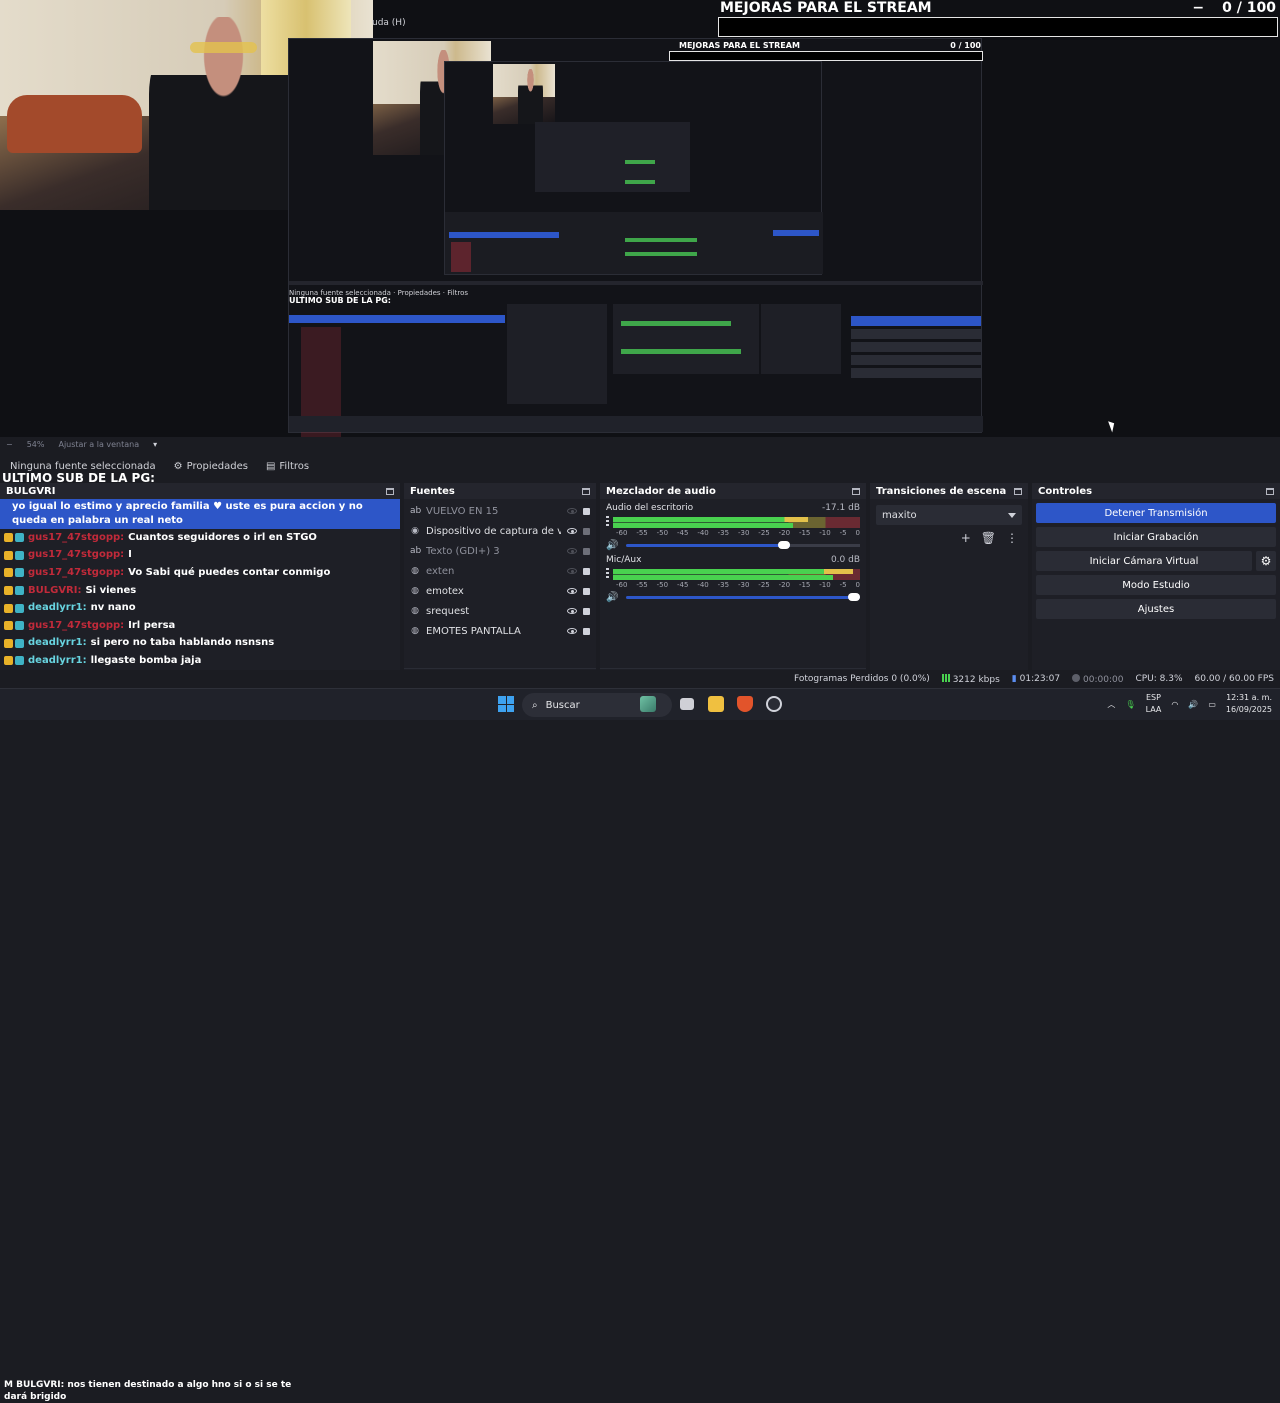 This screenshot has width=1280, height=1403. What do you see at coordinates (1144, 561) in the screenshot?
I see `start-virtual-camera-button: Iniciar Cámara Virtual` at bounding box center [1144, 561].